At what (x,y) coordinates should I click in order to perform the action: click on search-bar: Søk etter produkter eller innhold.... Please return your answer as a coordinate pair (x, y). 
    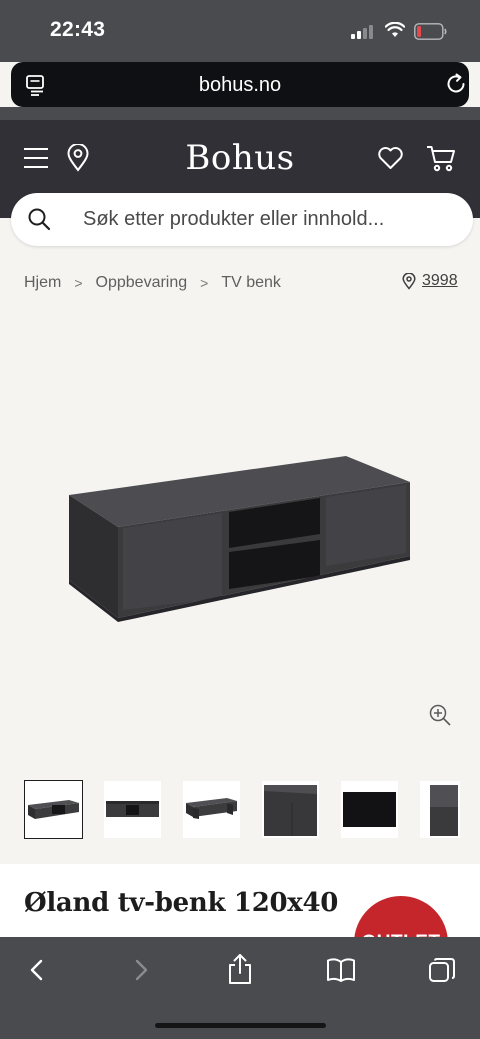
    Looking at the image, I should click on (242, 219).